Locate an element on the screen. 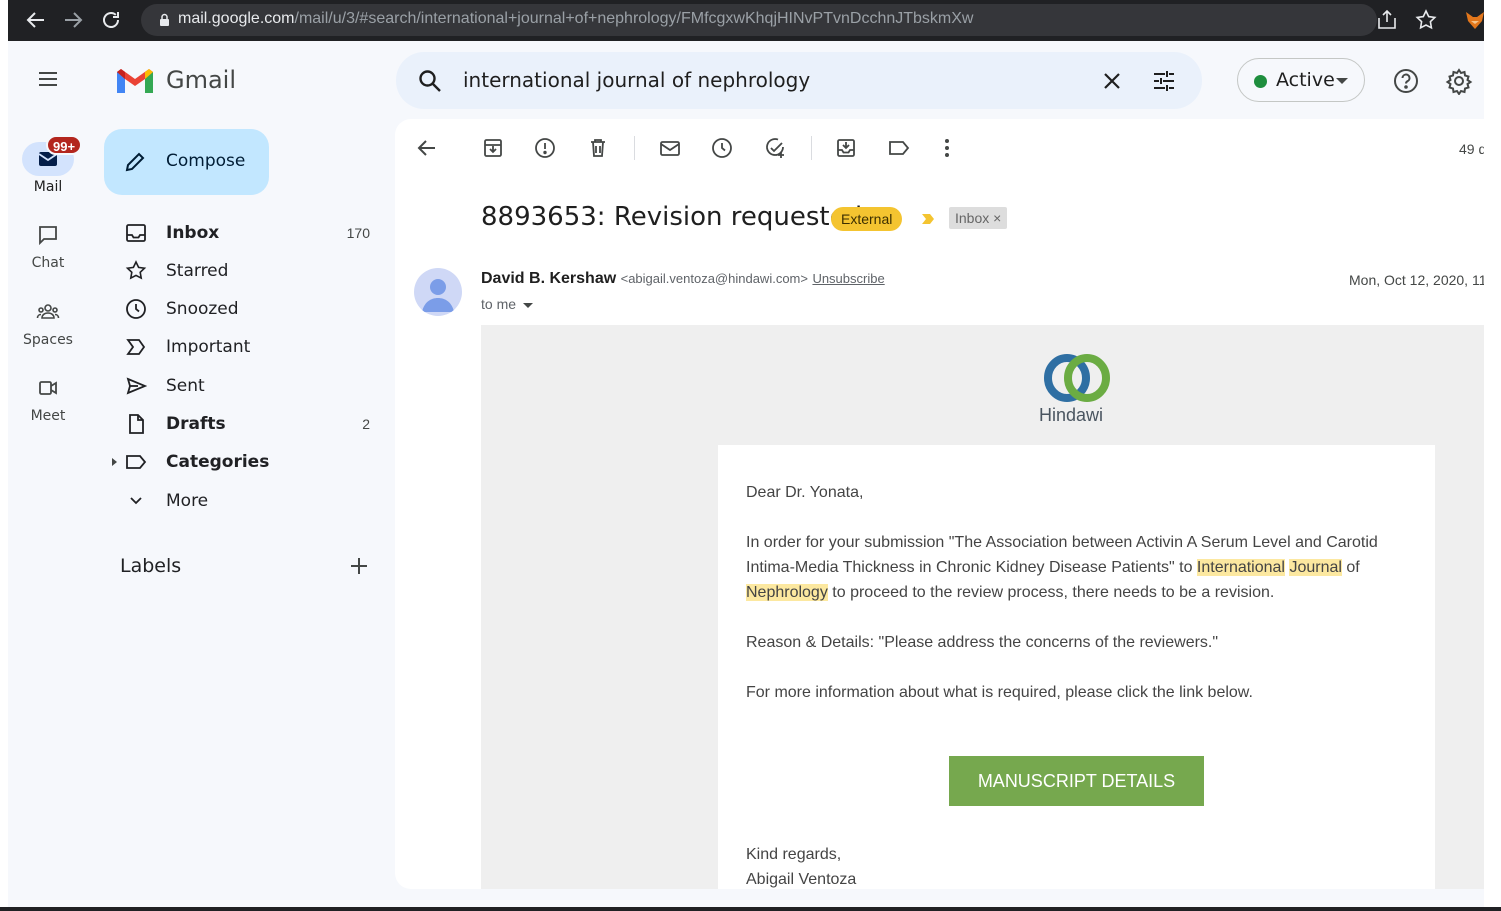 This screenshot has width=1501, height=911. move-to-icon is located at coordinates (846, 148).